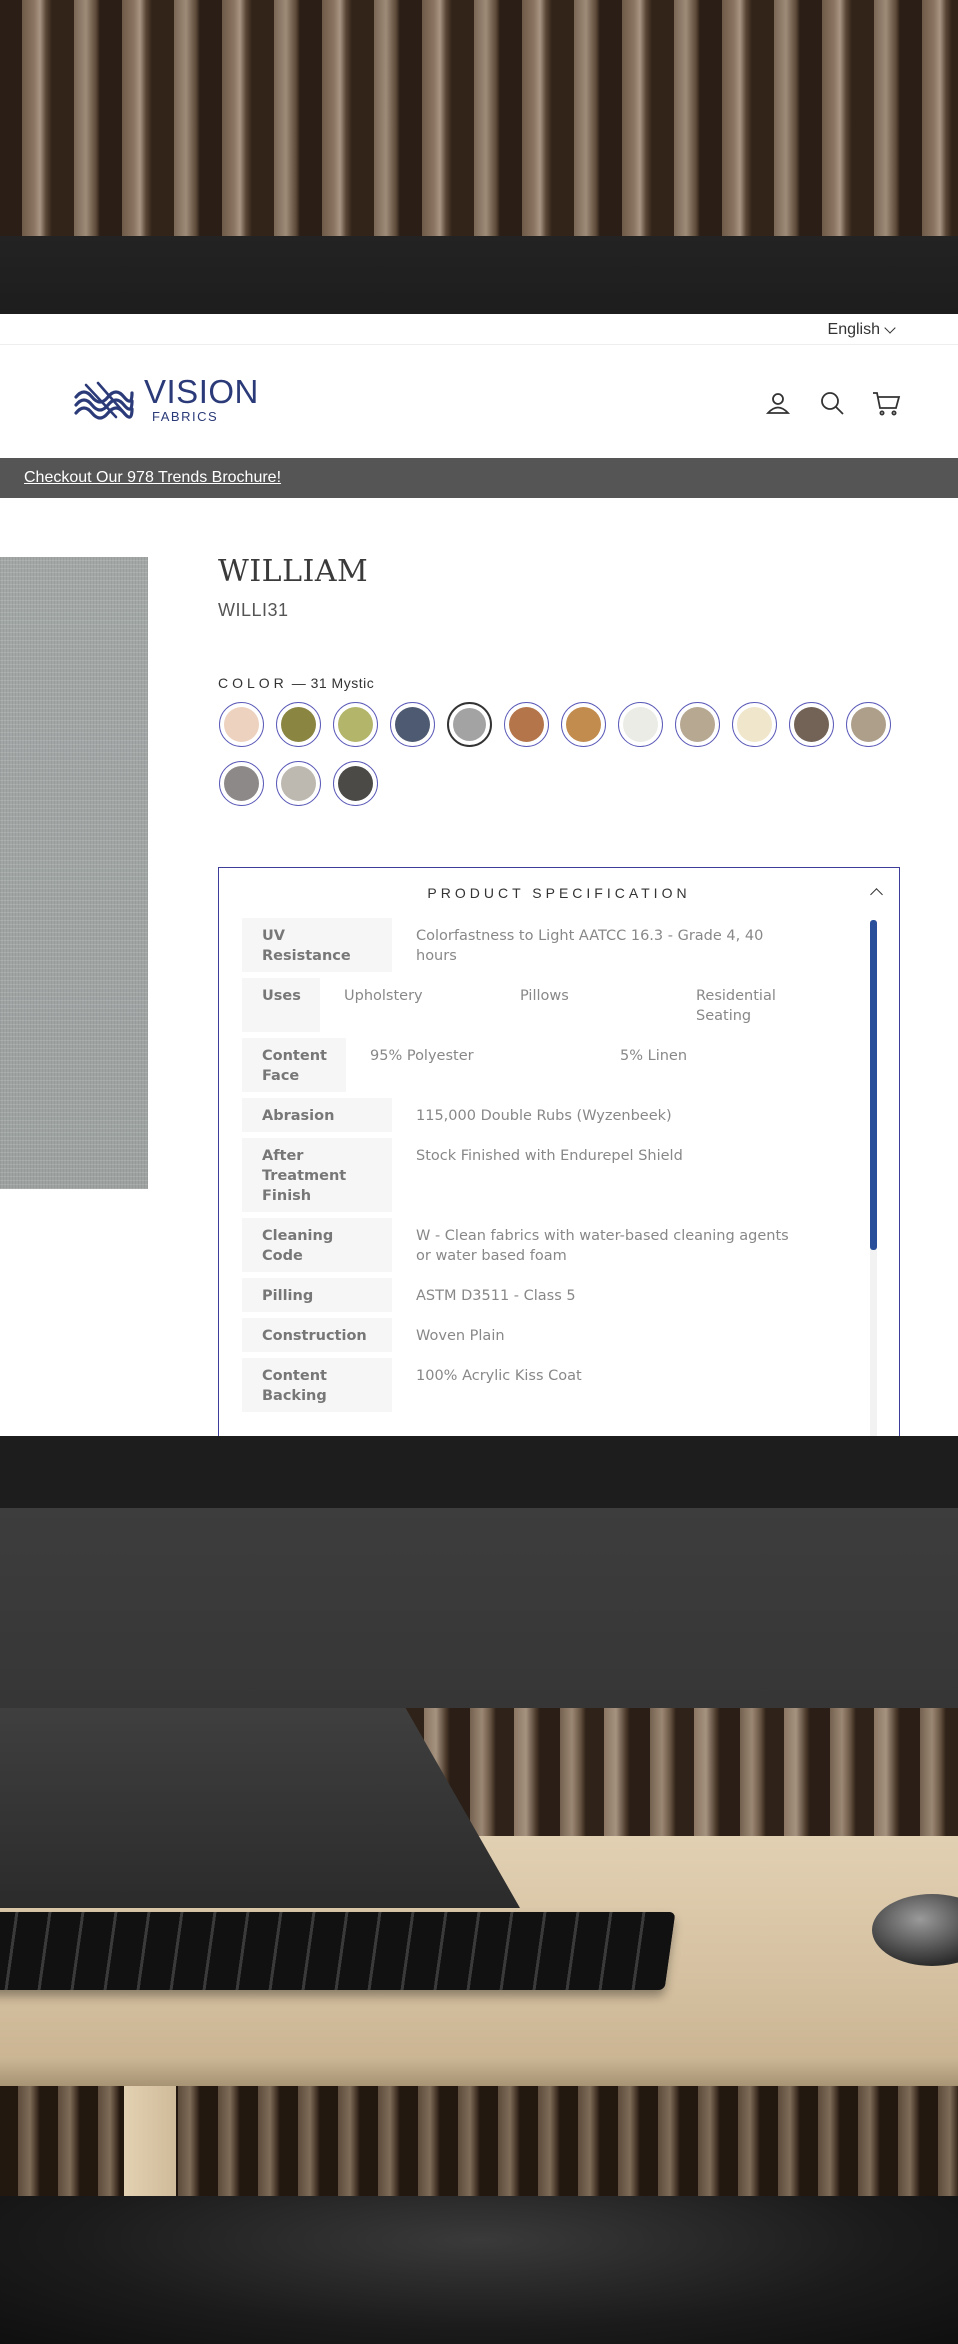 This screenshot has height=2344, width=958. I want to click on brochure-link: Checkout Our 978 Trends Brochure!, so click(152, 478).